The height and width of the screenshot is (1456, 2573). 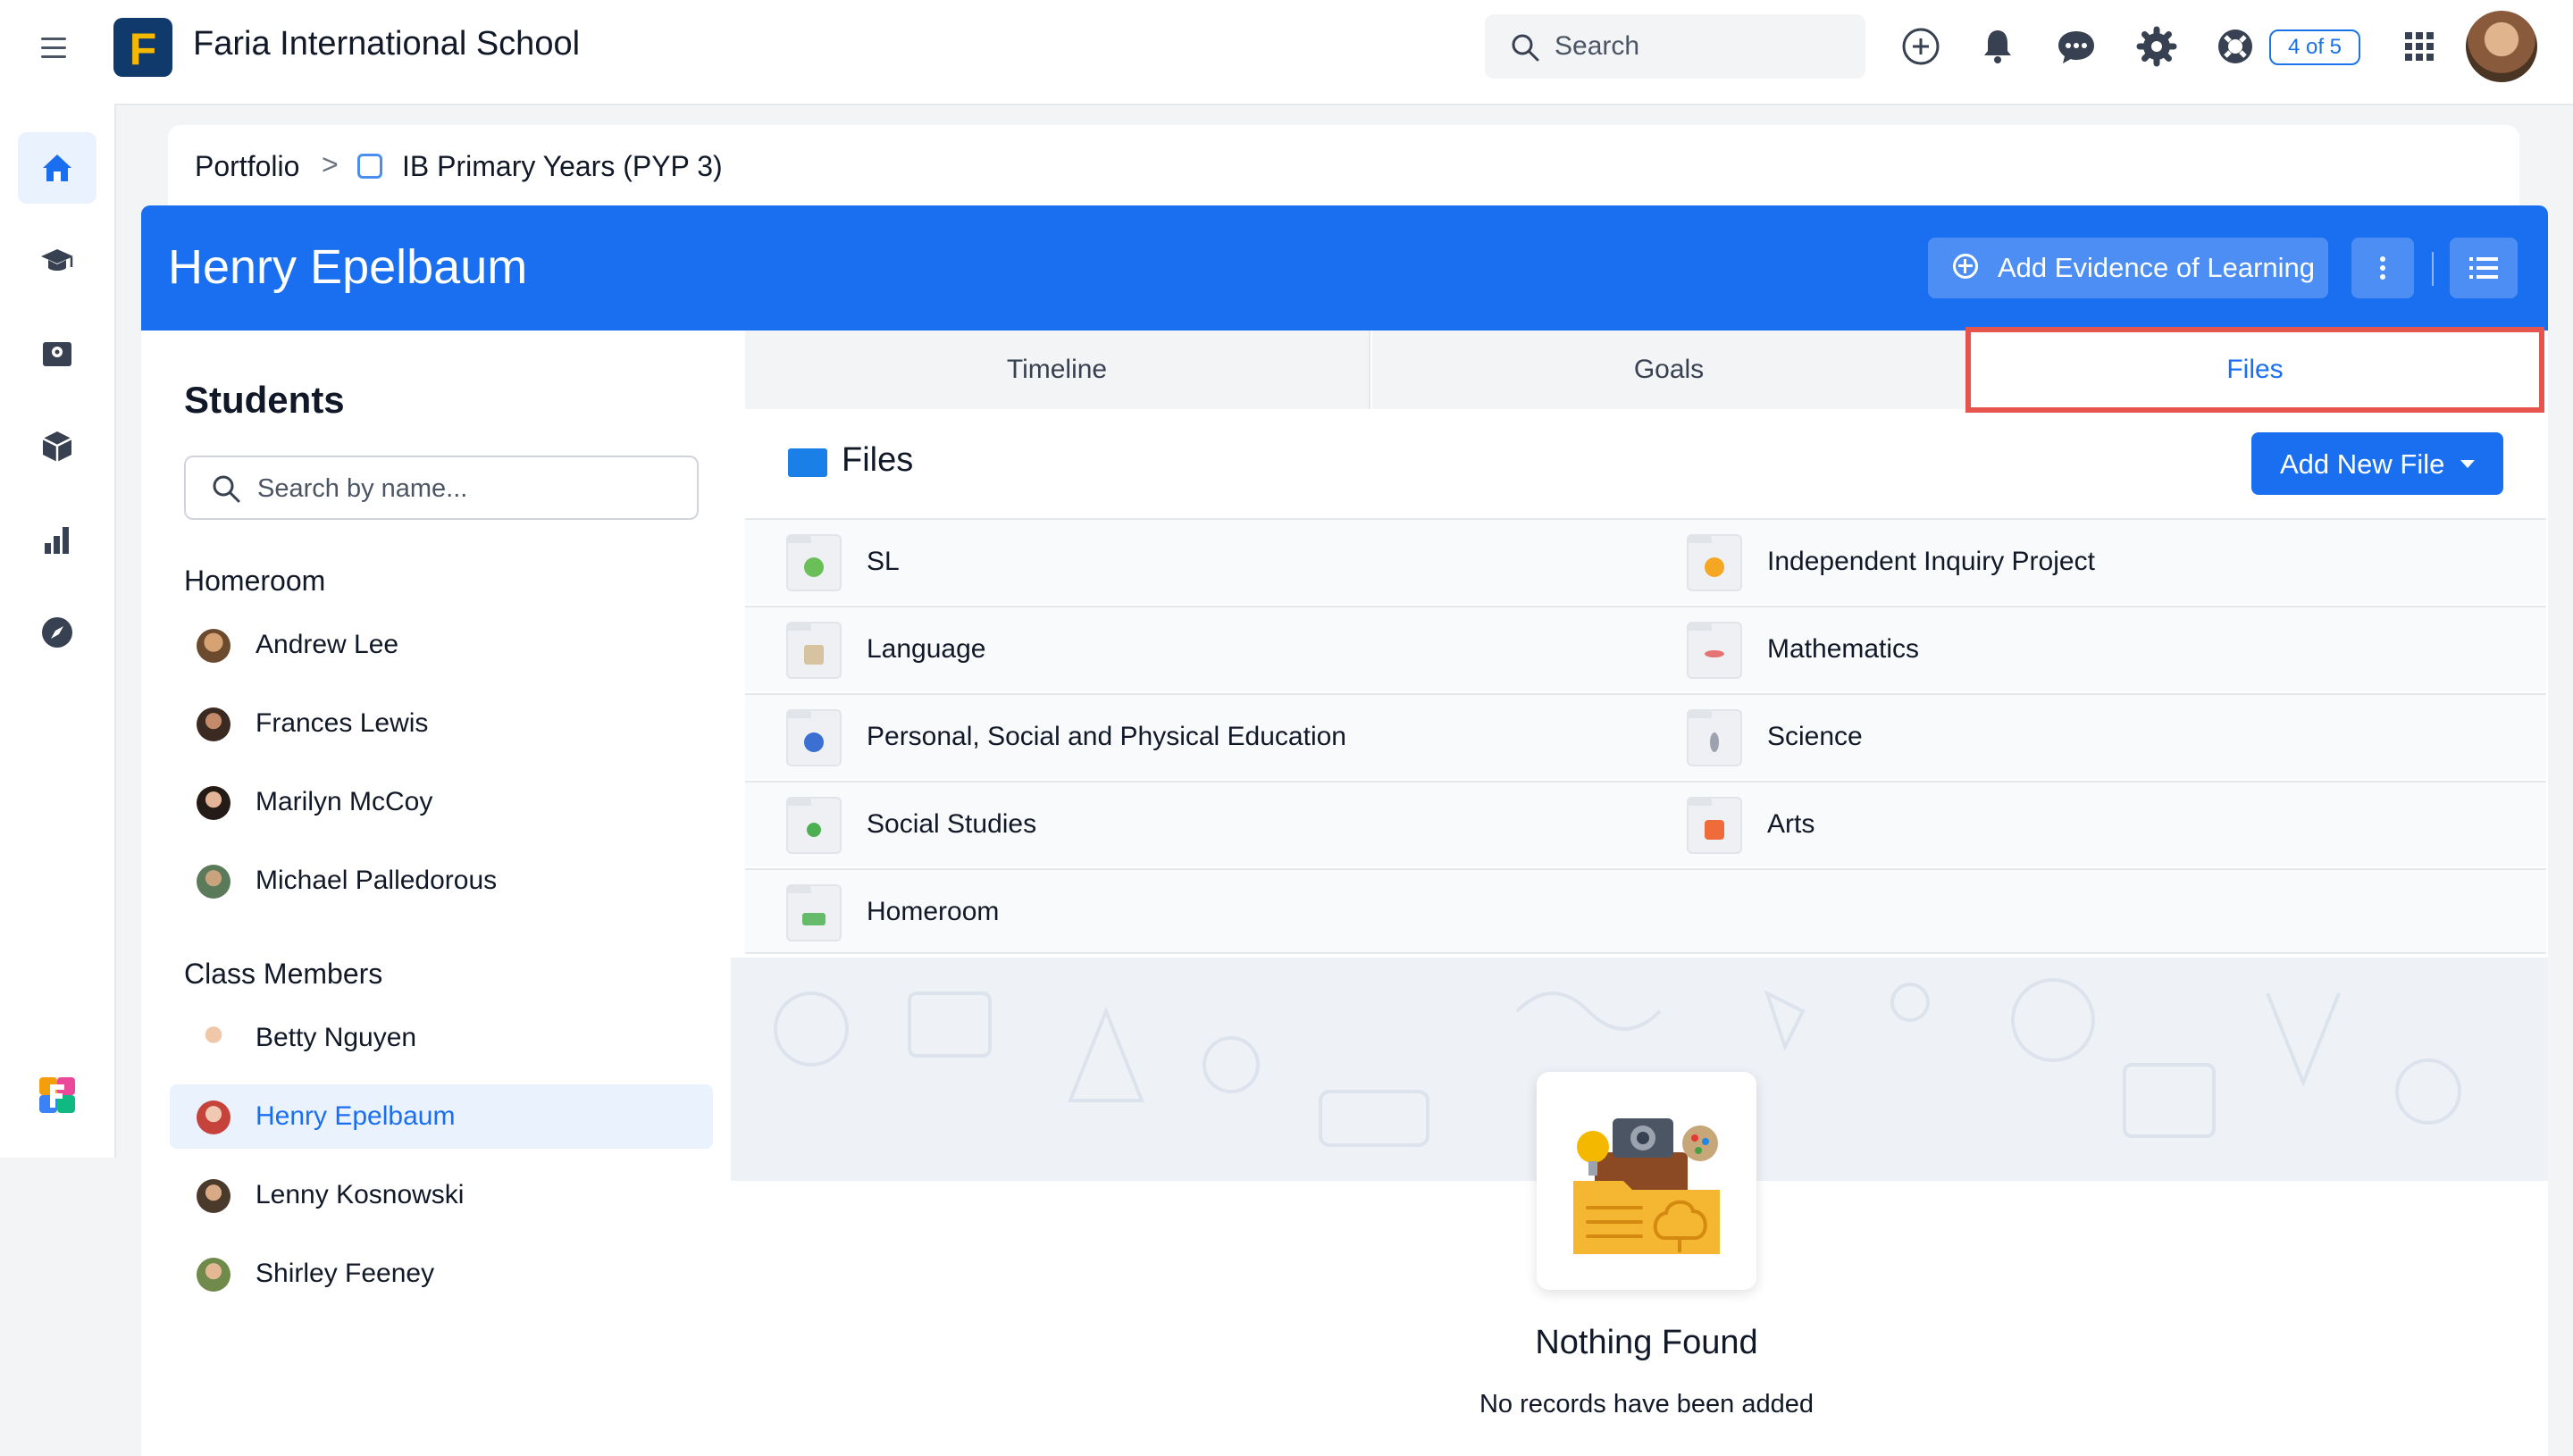 I want to click on student-name: Betty Nguyen, so click(x=336, y=1037).